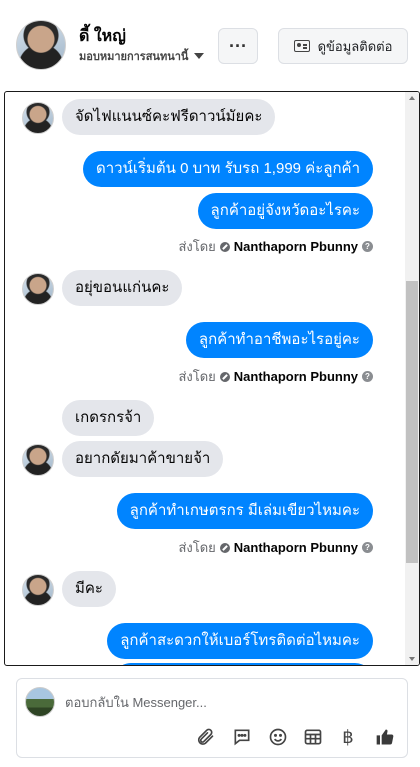 This screenshot has width=420, height=767. Describe the element at coordinates (313, 737) in the screenshot. I see `table-icon` at that location.